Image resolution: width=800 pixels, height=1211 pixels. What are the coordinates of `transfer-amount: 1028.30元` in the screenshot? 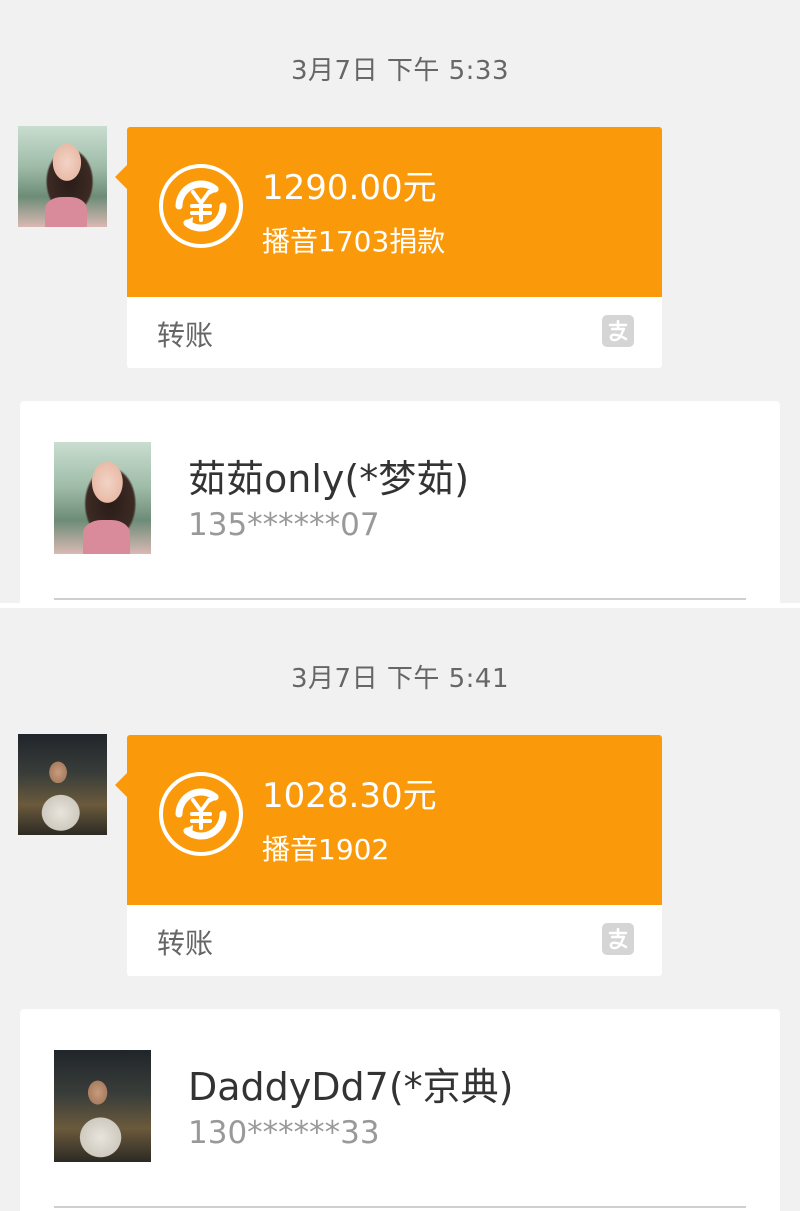 It's located at (349, 796).